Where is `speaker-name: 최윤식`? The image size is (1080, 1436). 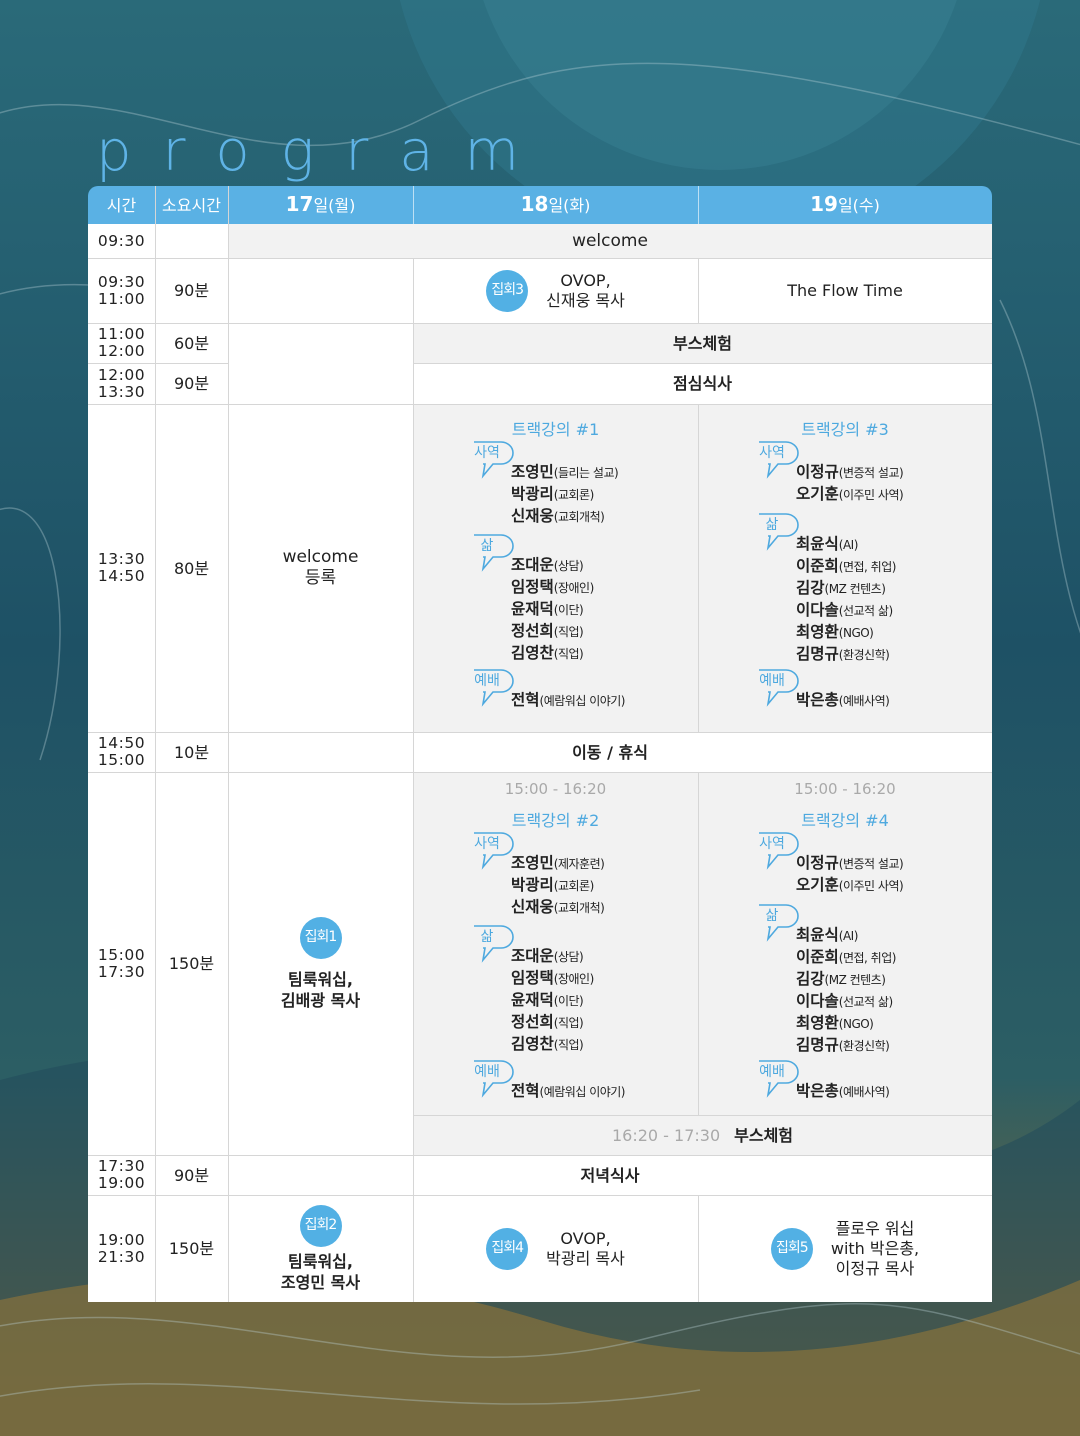
speaker-name: 최윤식 is located at coordinates (817, 544).